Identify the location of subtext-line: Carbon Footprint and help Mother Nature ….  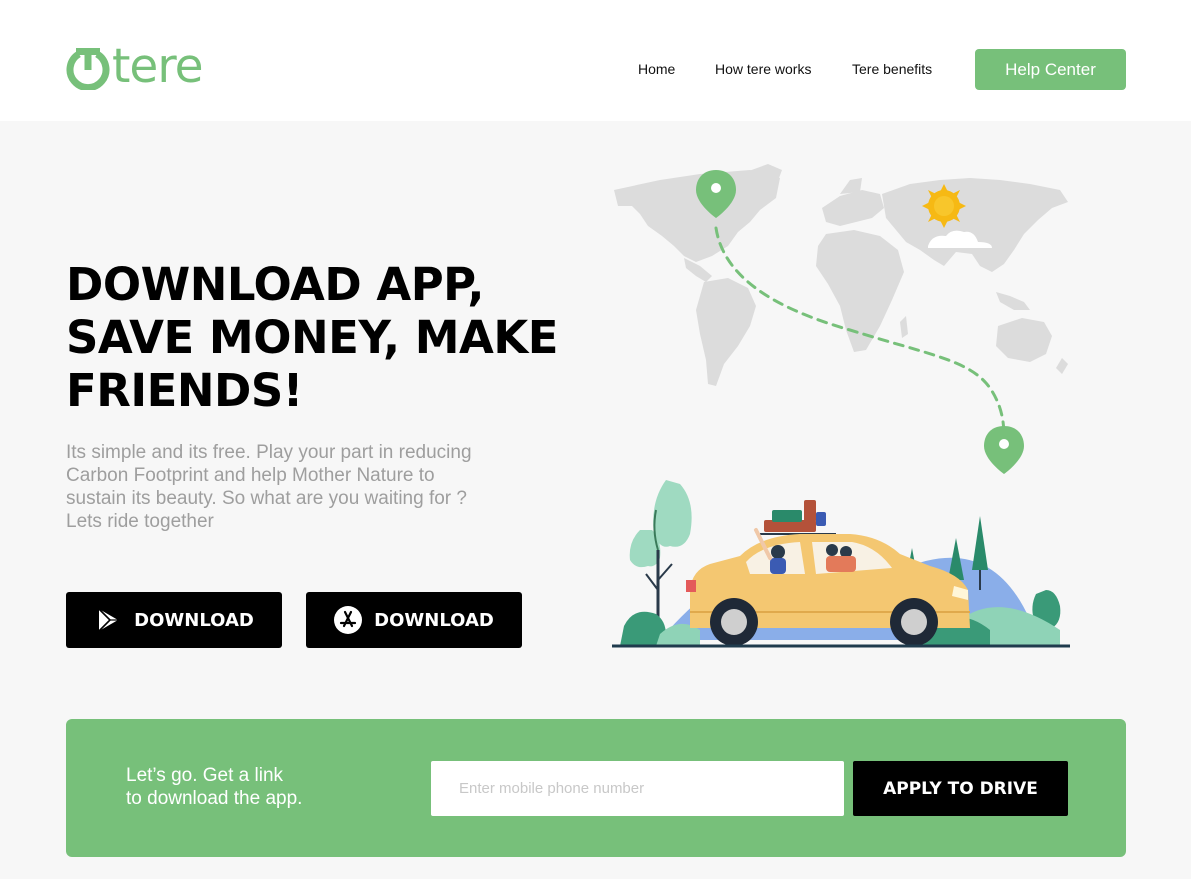
(250, 475).